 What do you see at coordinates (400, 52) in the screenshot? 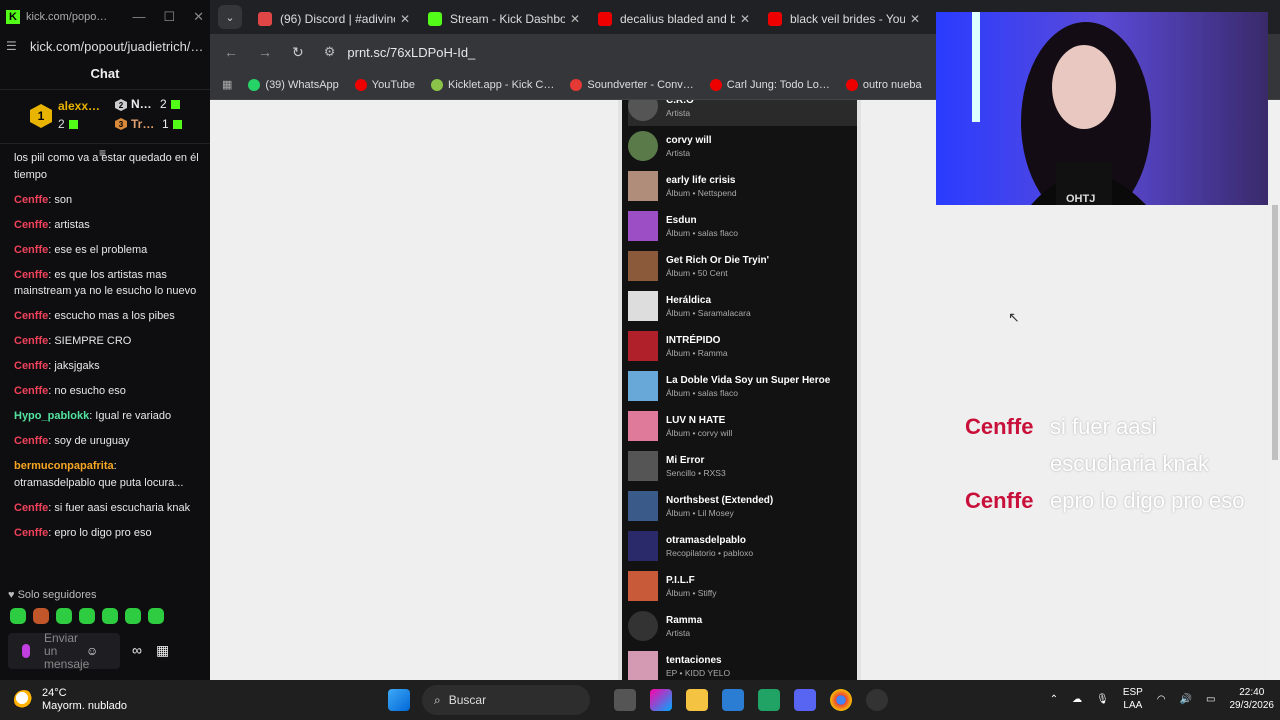
I see `omnibox: ⚙ prnt.sc/76xLDPoH-Id_` at bounding box center [400, 52].